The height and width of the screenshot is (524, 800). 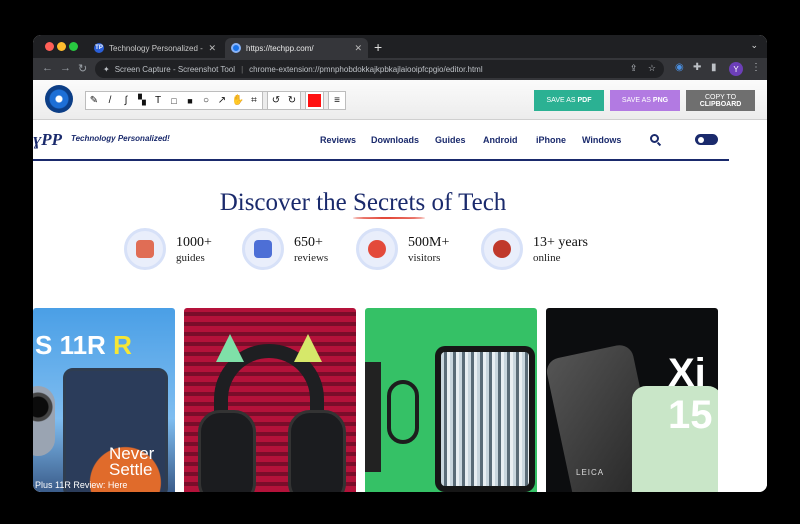 What do you see at coordinates (754, 45) in the screenshot?
I see `tab-search-icon: ⌄` at bounding box center [754, 45].